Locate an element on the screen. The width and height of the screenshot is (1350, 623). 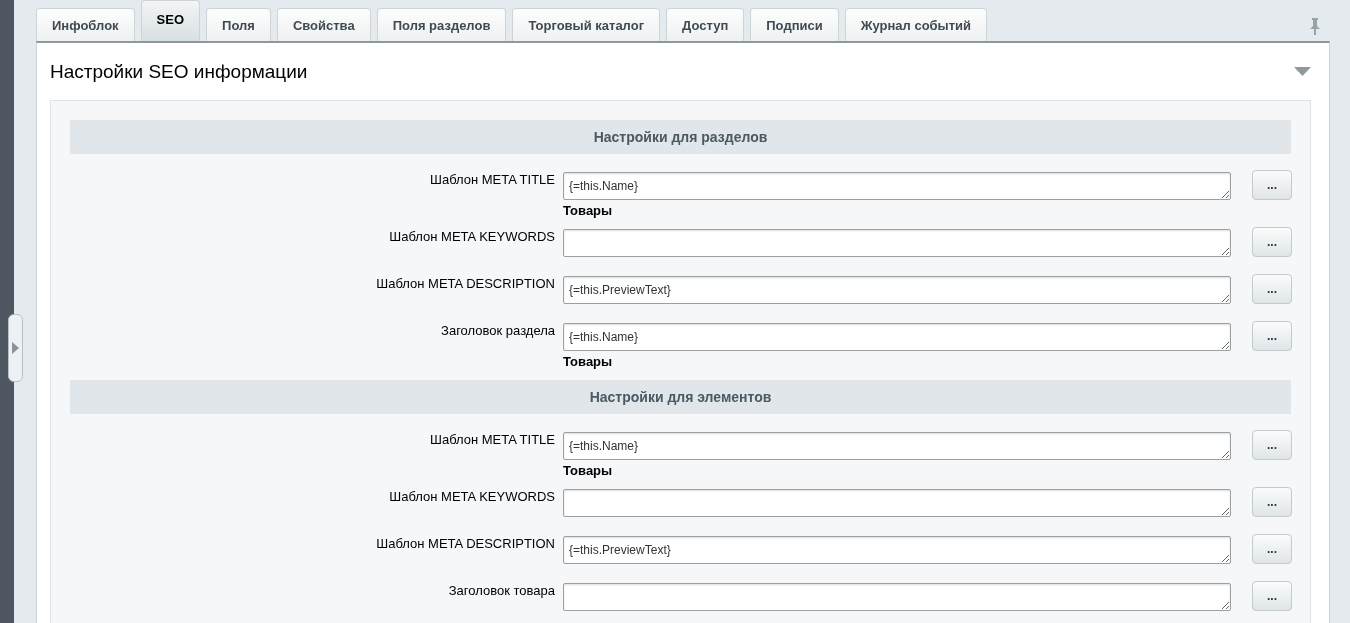
collapse-handle is located at coordinates (15, 348).